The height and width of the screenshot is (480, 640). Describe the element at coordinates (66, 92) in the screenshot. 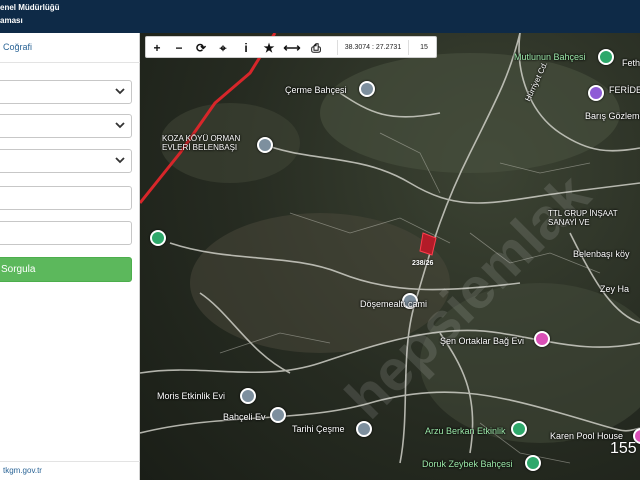

I see `province-select` at that location.